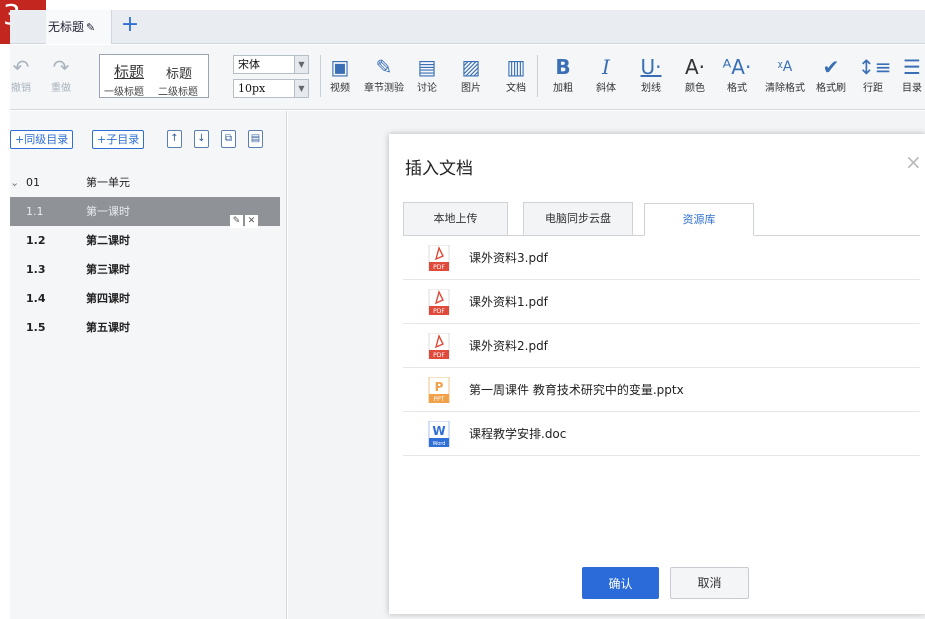 This screenshot has width=925, height=619. What do you see at coordinates (508, 302) in the screenshot?
I see `file-name: 课外资料1.pdf` at bounding box center [508, 302].